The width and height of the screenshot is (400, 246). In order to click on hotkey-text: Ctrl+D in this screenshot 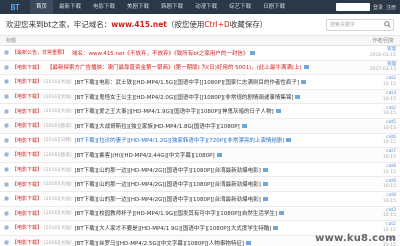, I will do `click(217, 24)`.